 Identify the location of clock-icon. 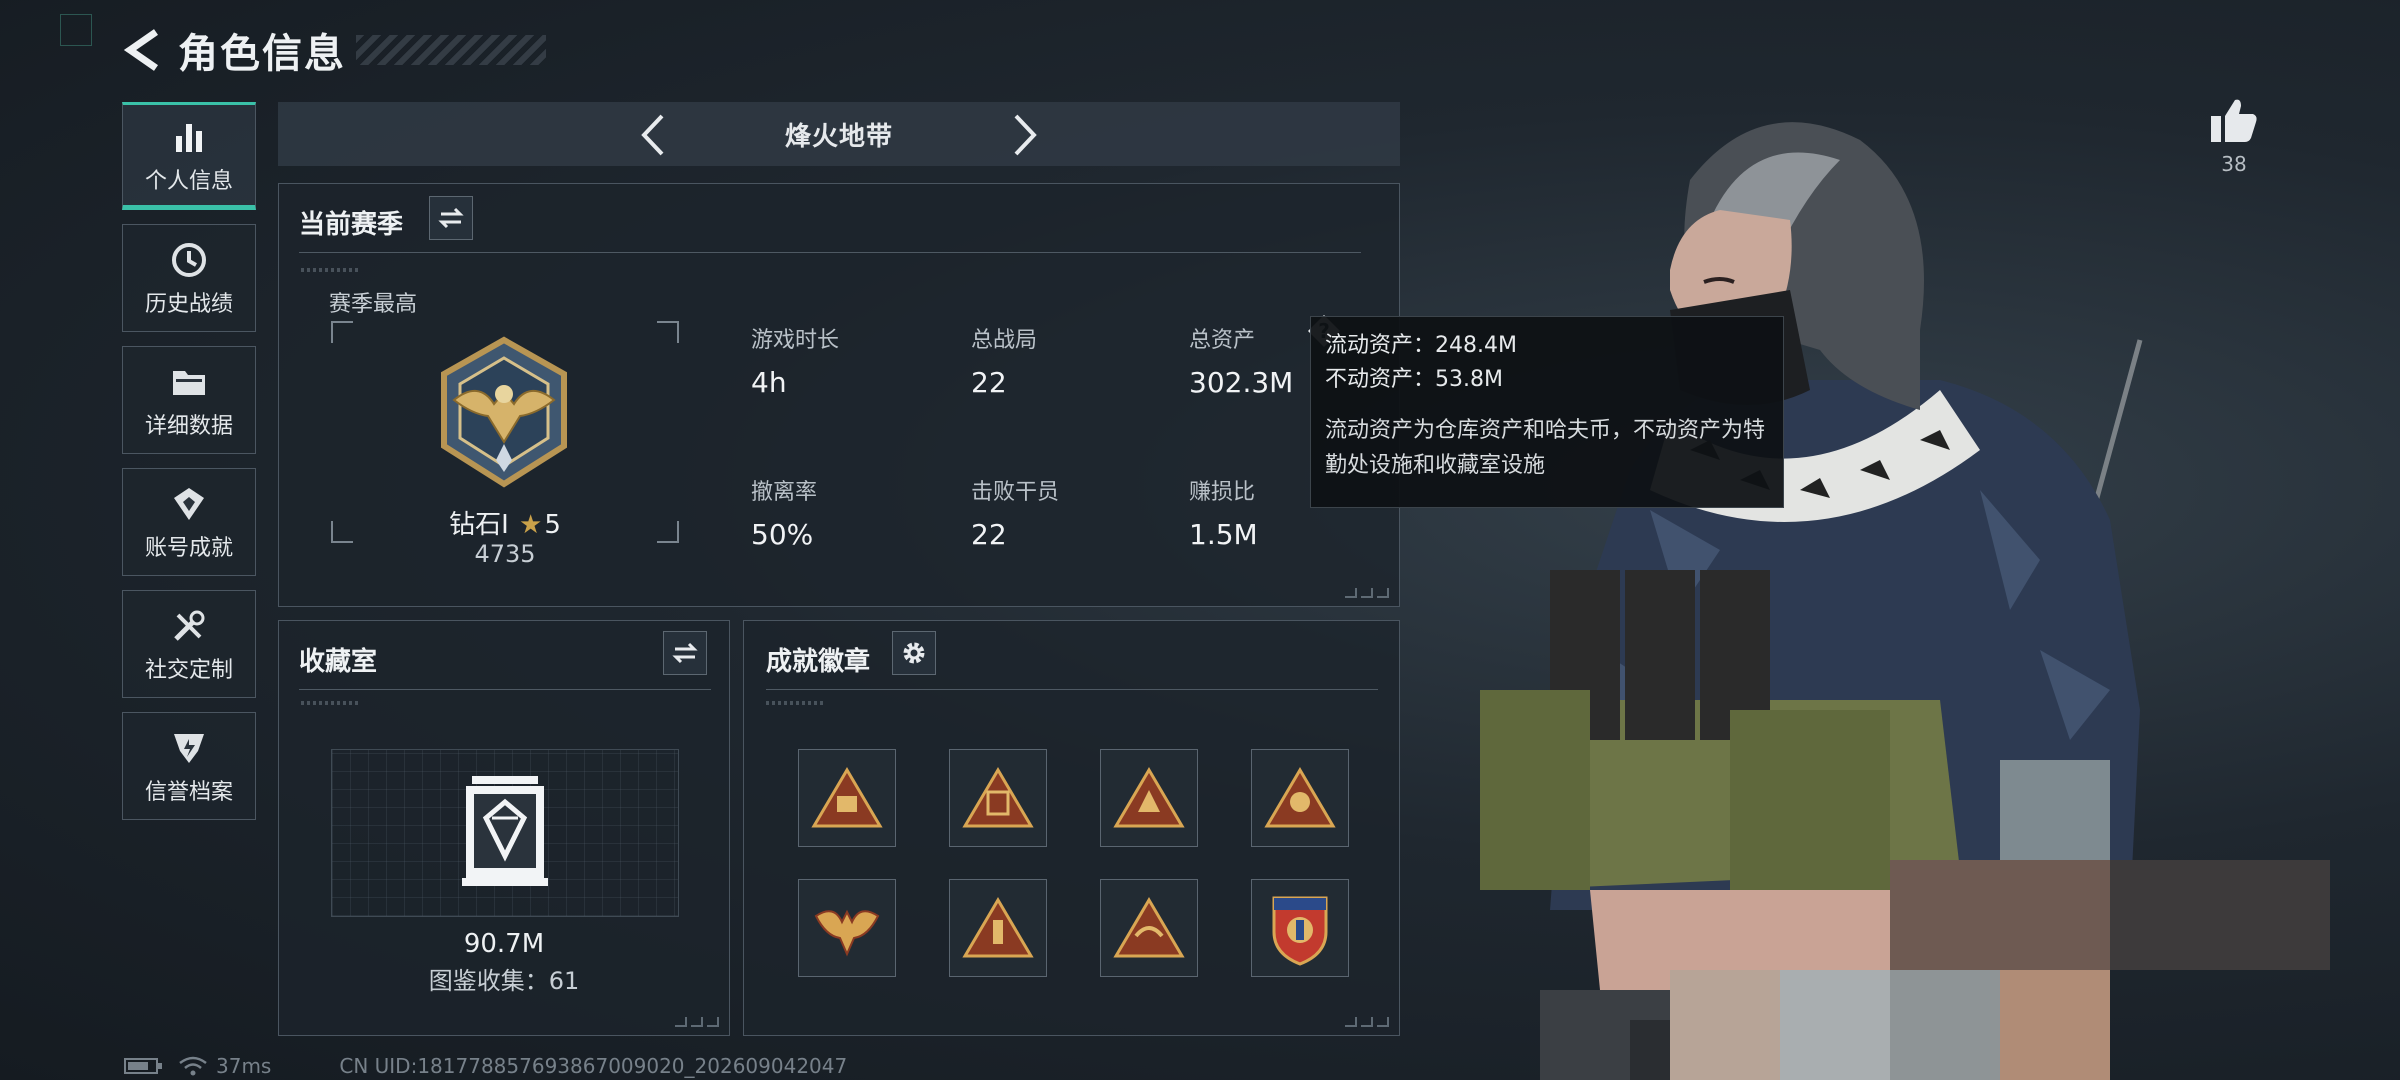
(189, 260).